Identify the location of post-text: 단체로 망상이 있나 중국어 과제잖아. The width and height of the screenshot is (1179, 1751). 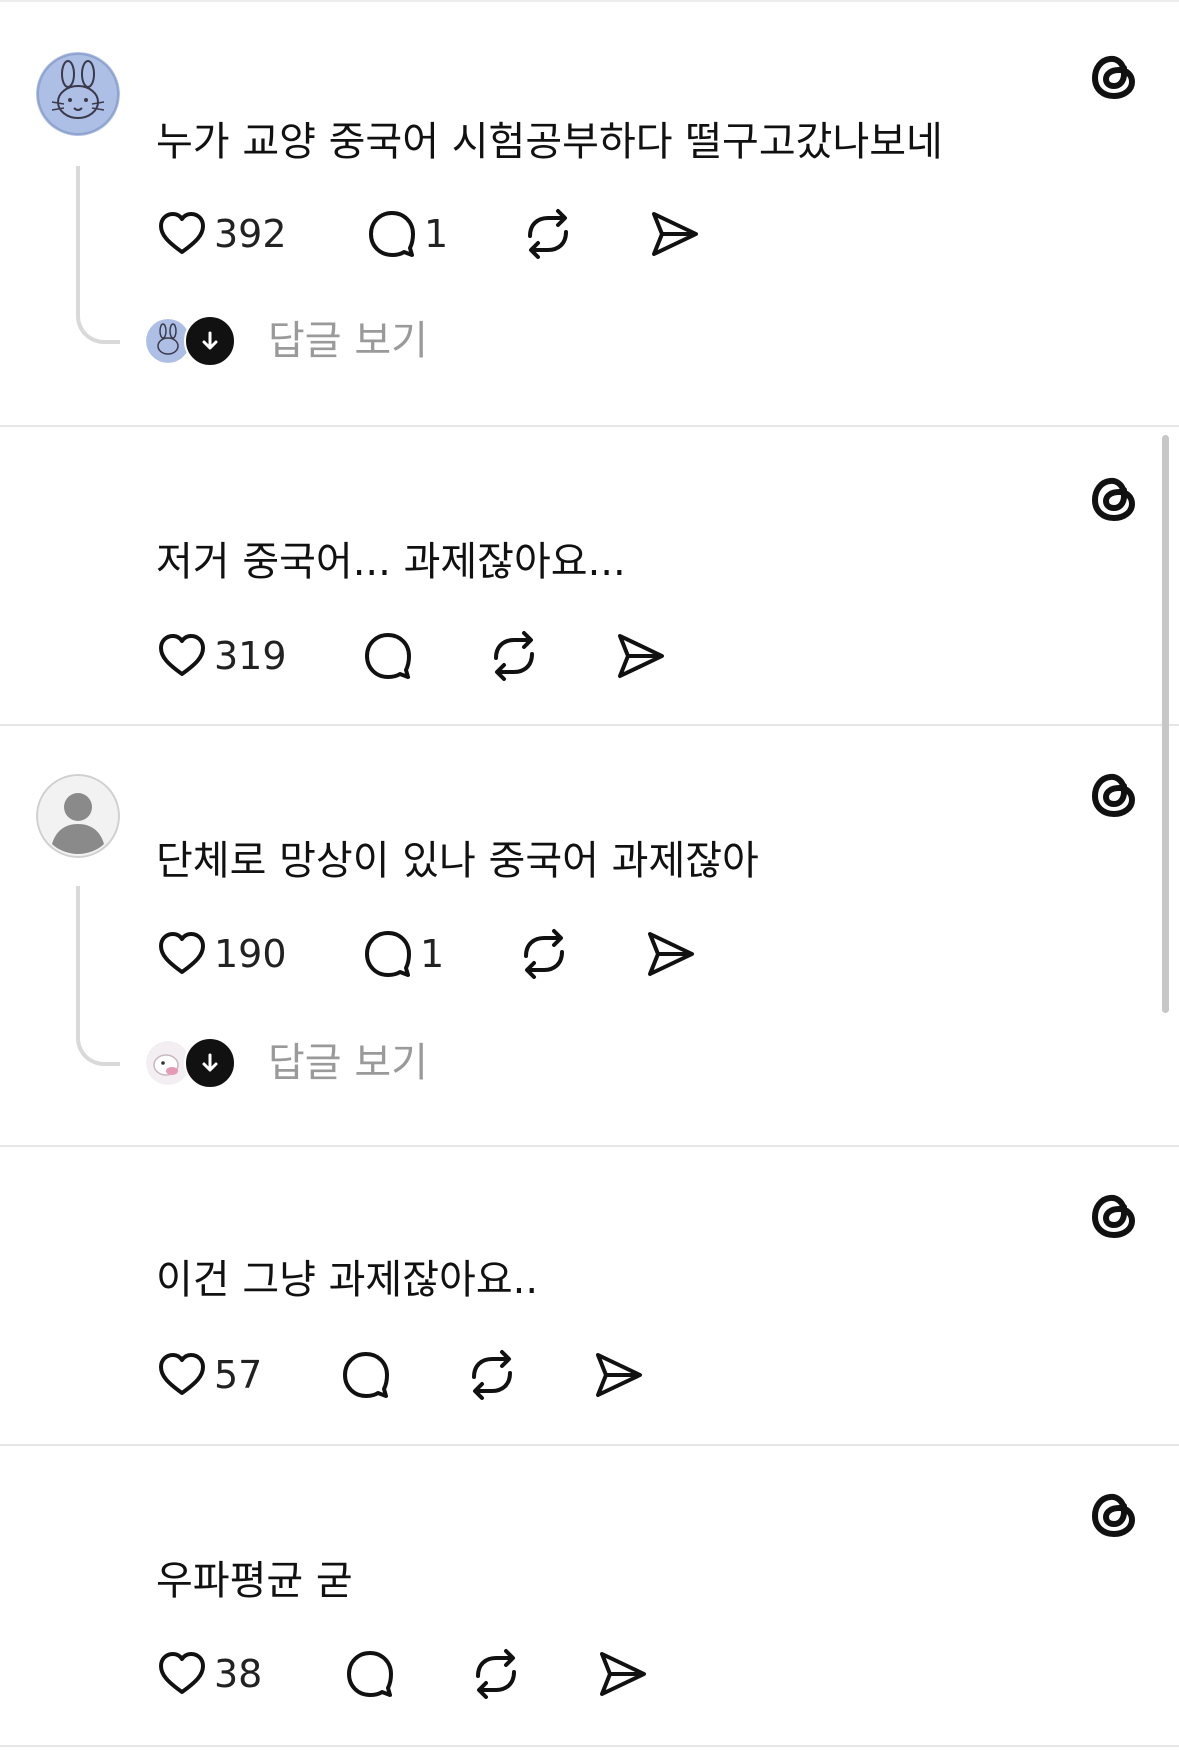
(457, 861).